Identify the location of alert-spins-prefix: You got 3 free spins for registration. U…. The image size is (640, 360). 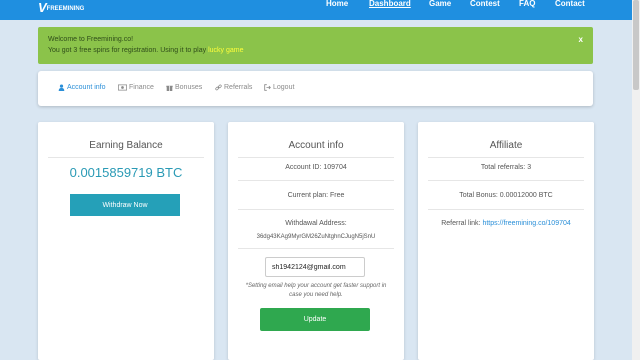
(128, 50).